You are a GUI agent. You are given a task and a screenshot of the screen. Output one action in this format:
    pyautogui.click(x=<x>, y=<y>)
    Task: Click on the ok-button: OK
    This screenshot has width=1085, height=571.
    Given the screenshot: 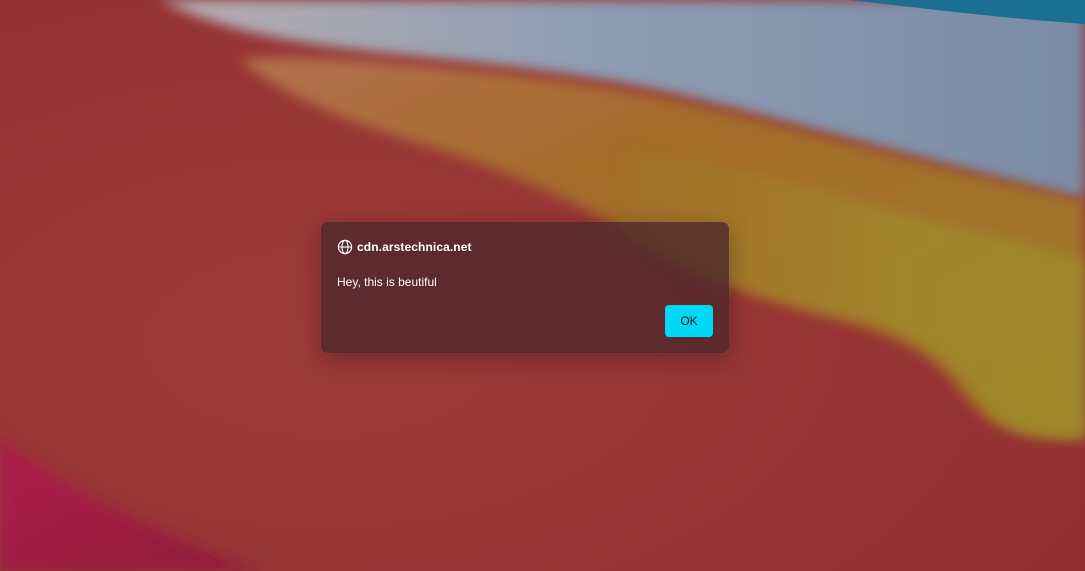 What is the action you would take?
    pyautogui.click(x=689, y=321)
    